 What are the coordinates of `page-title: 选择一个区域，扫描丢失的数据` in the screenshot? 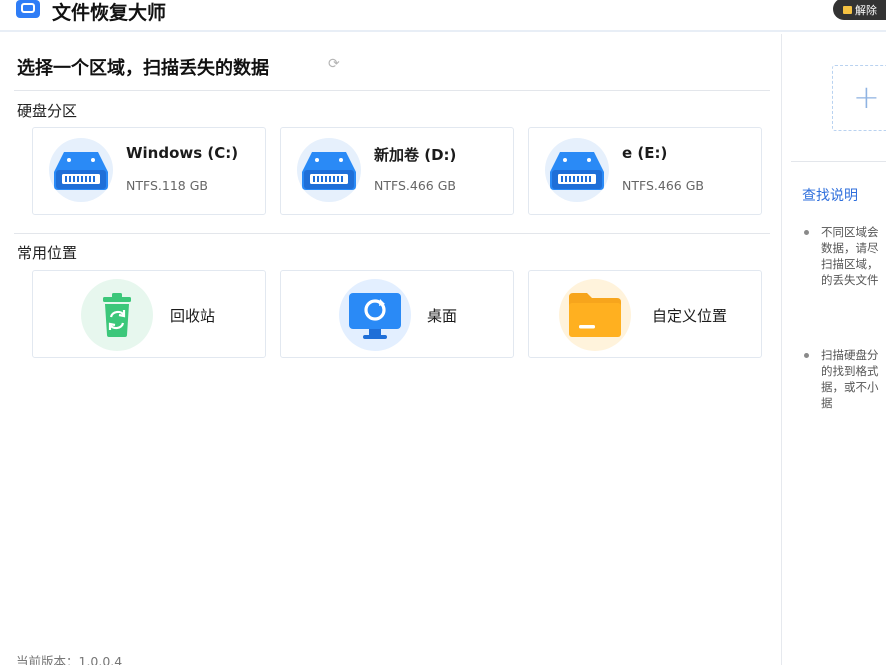 It's located at (143, 68).